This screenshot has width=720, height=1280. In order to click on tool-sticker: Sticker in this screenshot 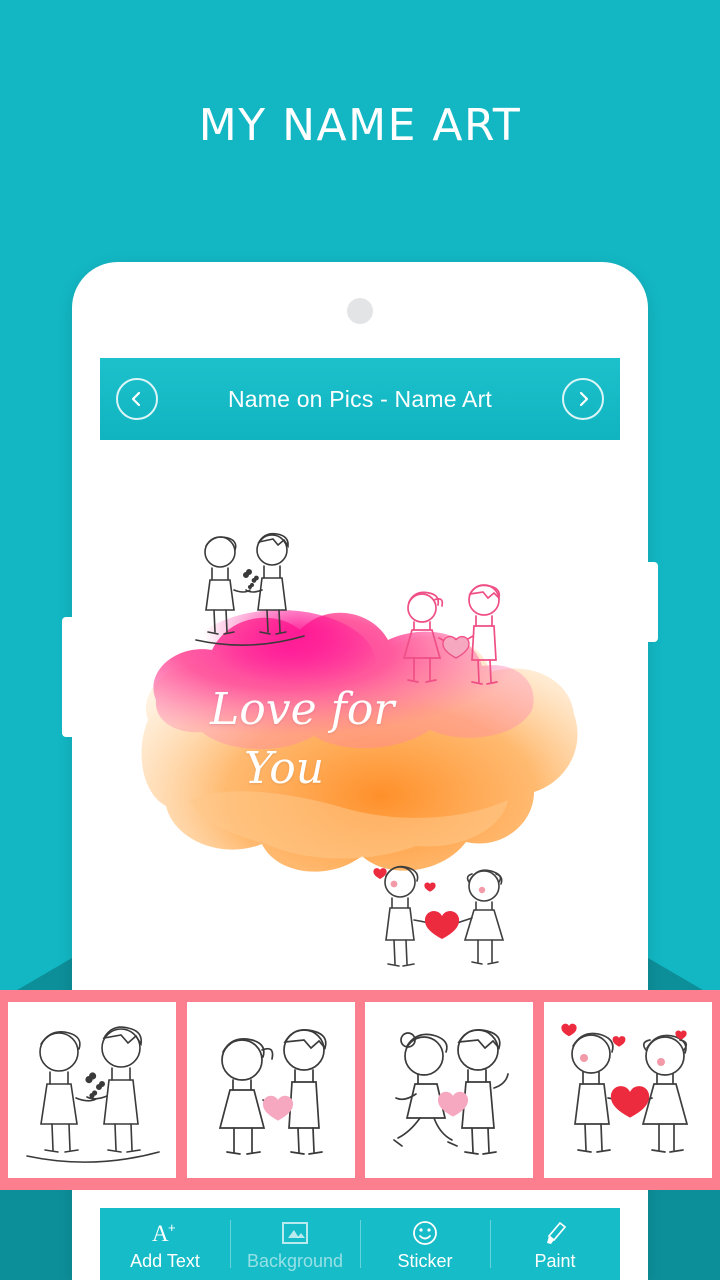, I will do `click(425, 1244)`.